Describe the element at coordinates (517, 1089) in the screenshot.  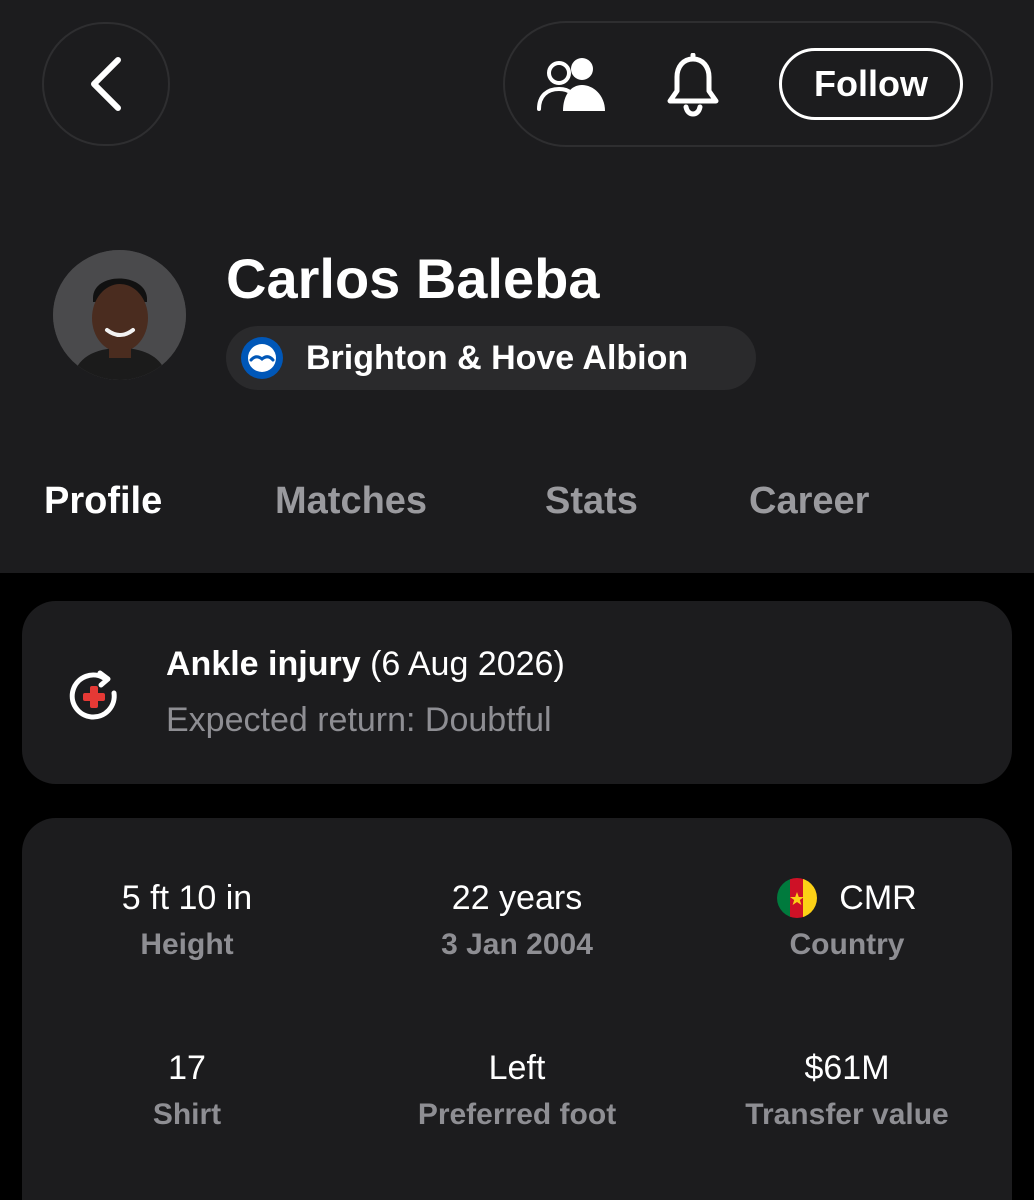
I see `stat-preferred-foot: Left Preferred foot` at that location.